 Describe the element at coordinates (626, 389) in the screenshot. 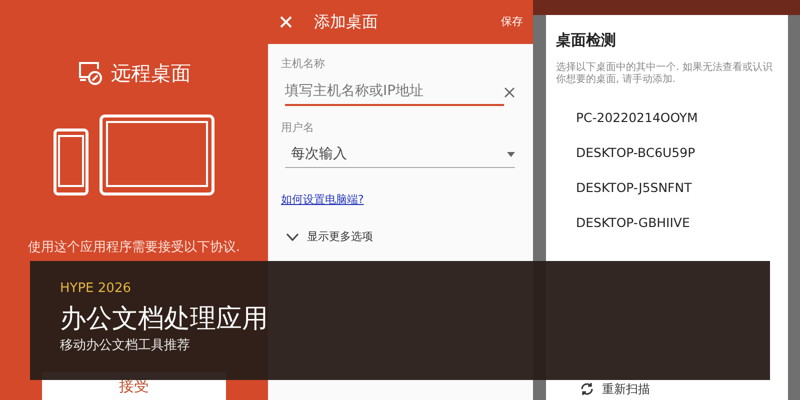

I see `rescan-button: 重新扫描` at that location.